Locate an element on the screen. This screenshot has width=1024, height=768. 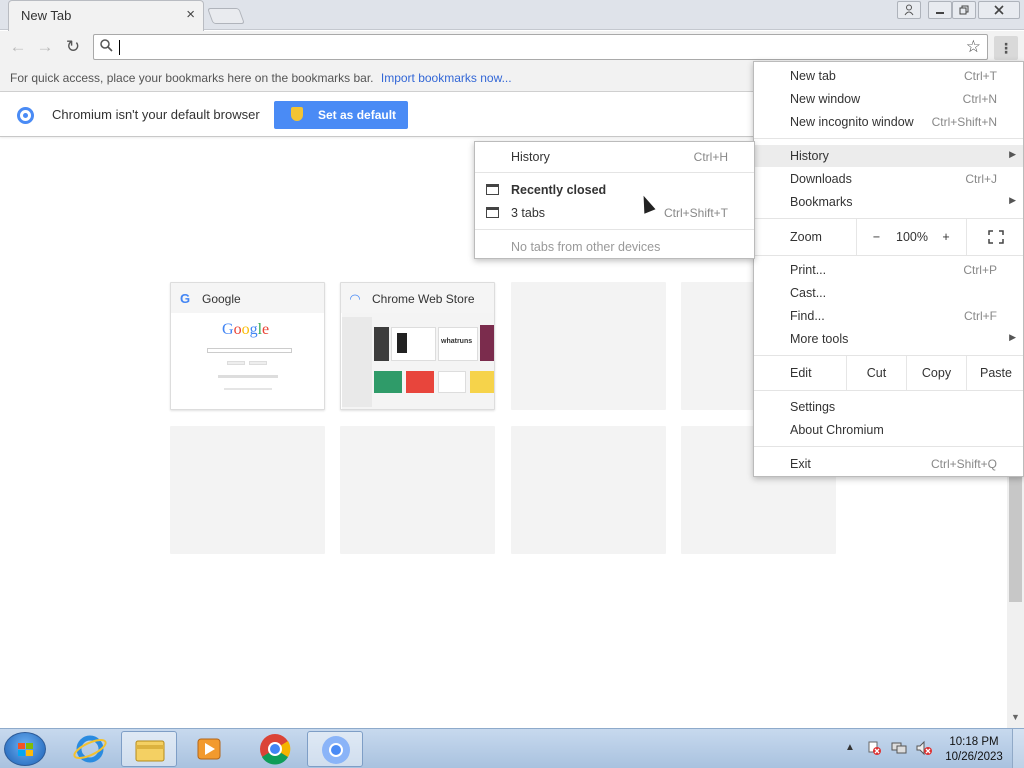
search-icon is located at coordinates (106, 47).